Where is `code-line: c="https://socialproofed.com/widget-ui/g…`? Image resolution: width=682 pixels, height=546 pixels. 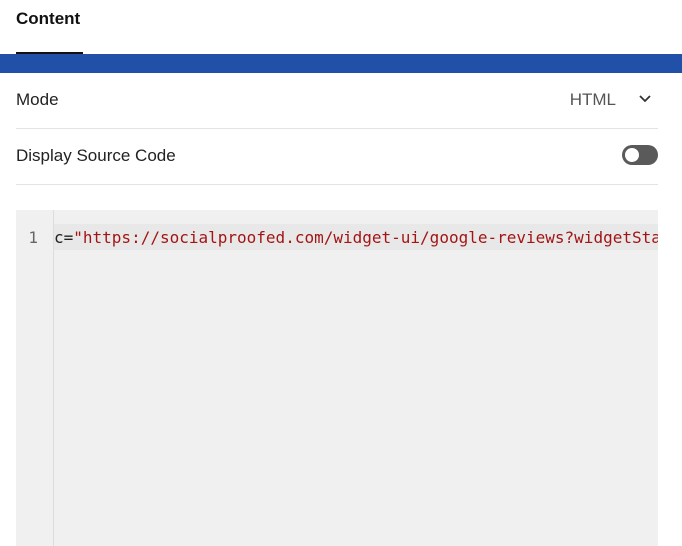 code-line: c="https://socialproofed.com/widget-ui/g… is located at coordinates (356, 237).